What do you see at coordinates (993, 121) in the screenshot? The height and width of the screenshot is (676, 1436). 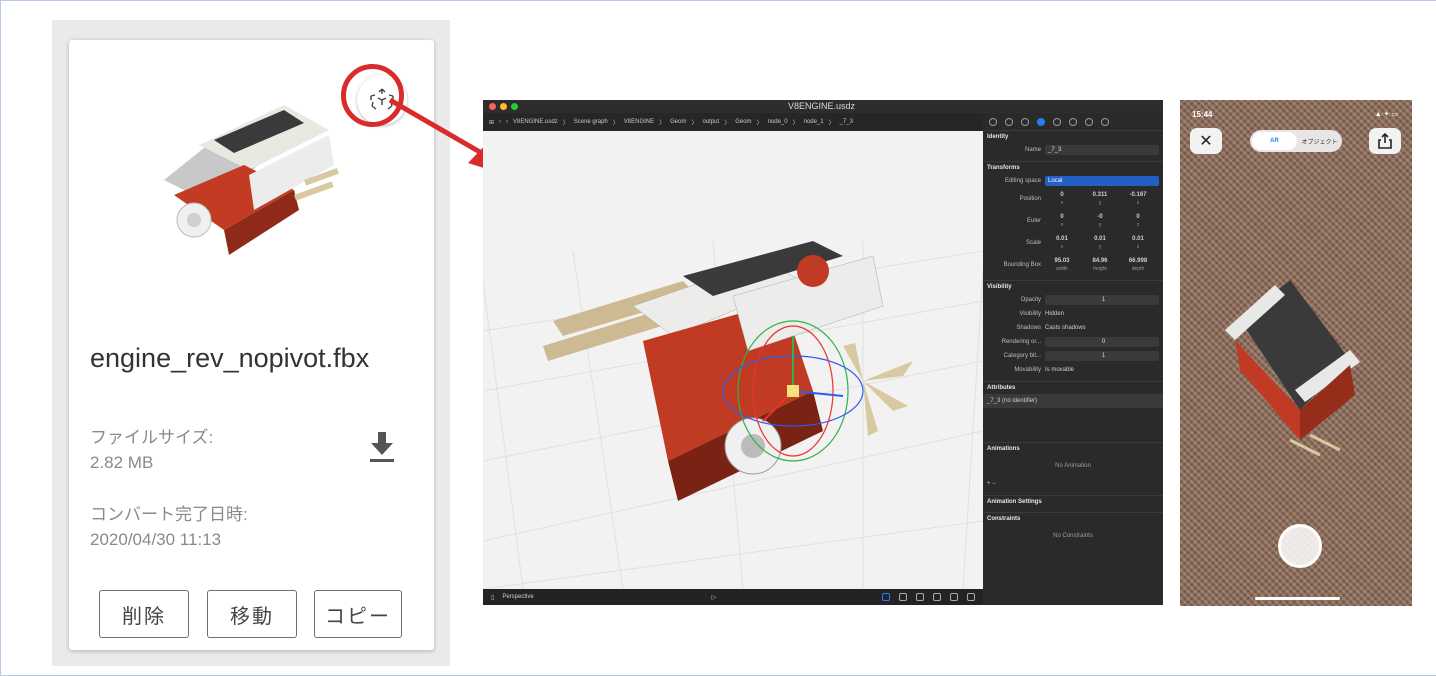 I see `file-tab-icon` at bounding box center [993, 121].